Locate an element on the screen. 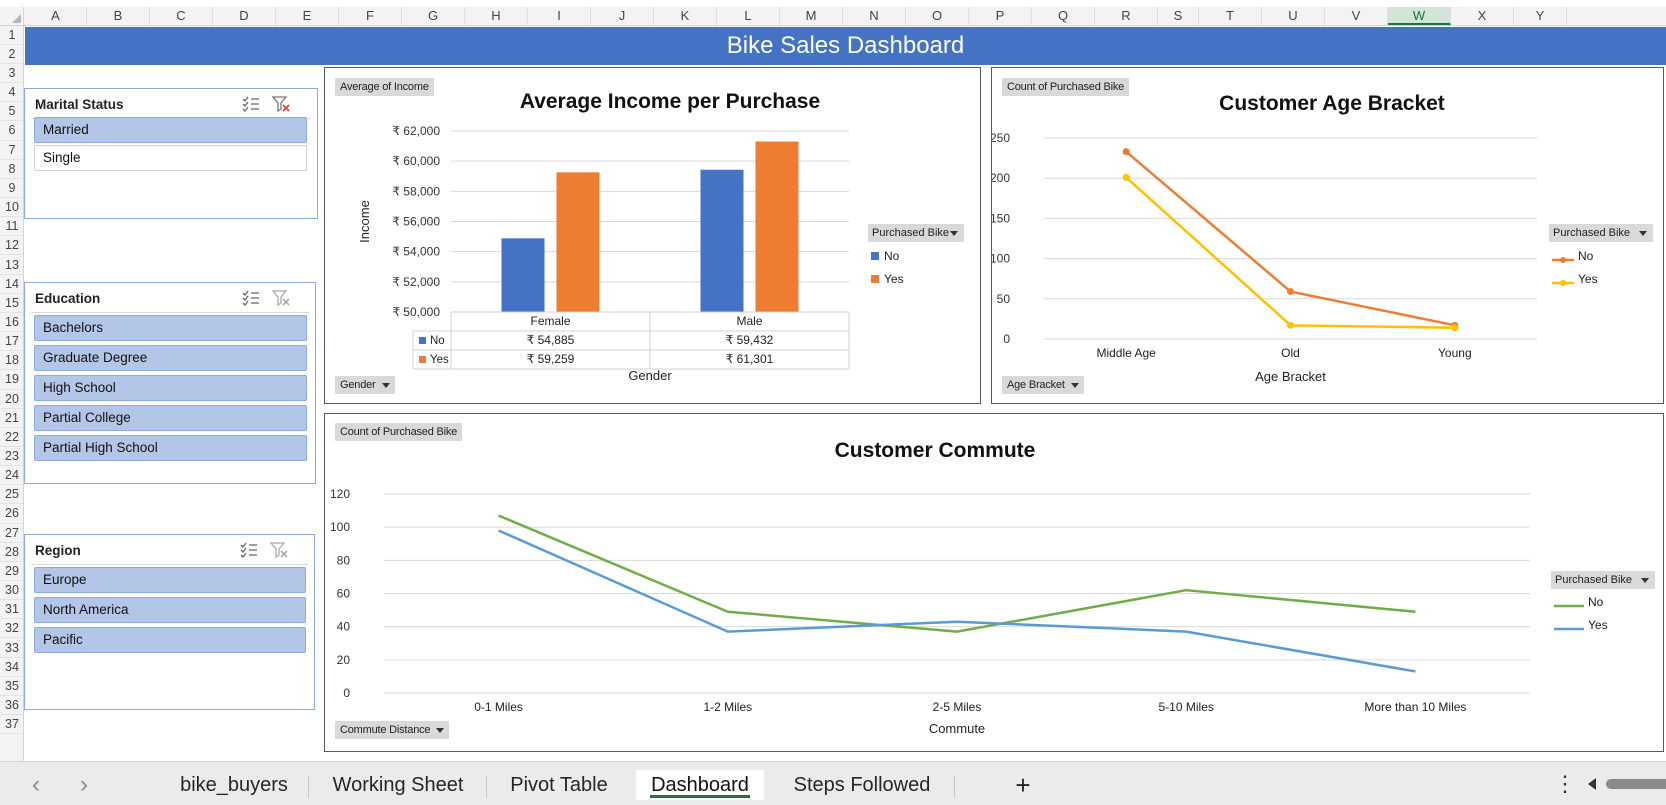 The width and height of the screenshot is (1666, 805). sheet-tab-bike-buyers: bike_buyers is located at coordinates (234, 785).